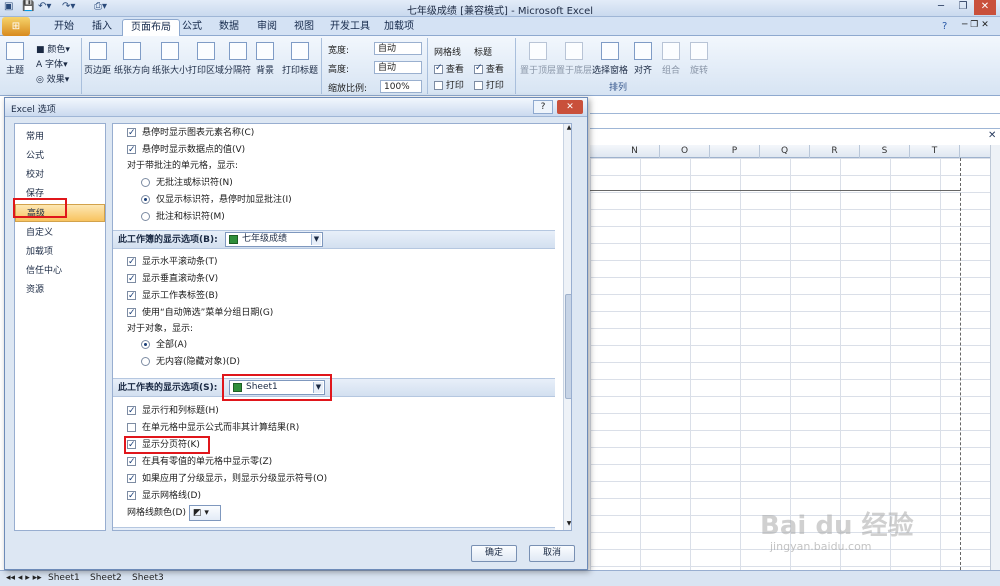  I want to click on print-titles-button: 打印标题, so click(300, 59).